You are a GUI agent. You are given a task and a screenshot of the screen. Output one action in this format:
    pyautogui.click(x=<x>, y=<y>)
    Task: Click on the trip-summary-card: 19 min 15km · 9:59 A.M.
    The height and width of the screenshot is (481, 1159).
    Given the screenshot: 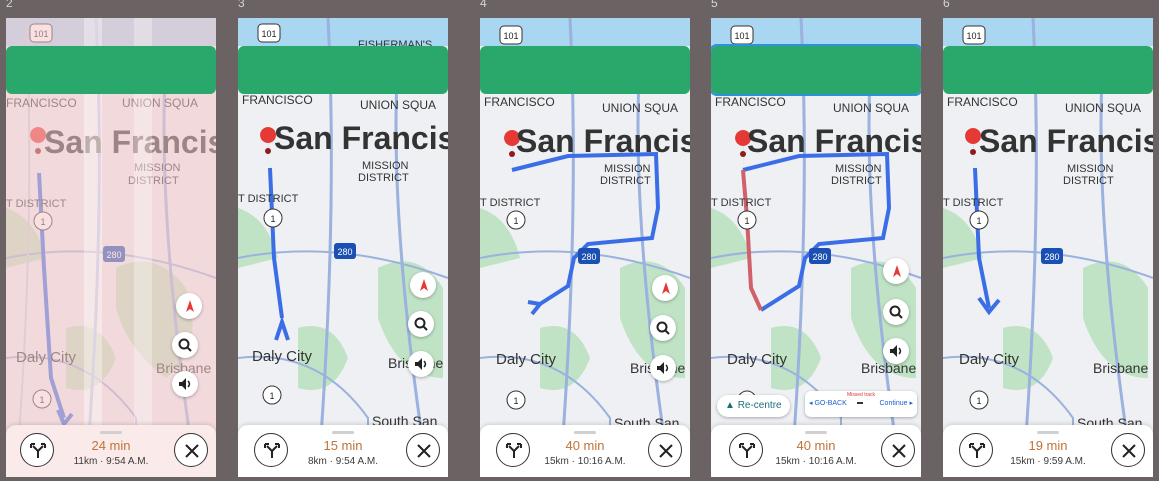 What is the action you would take?
    pyautogui.click(x=1048, y=451)
    